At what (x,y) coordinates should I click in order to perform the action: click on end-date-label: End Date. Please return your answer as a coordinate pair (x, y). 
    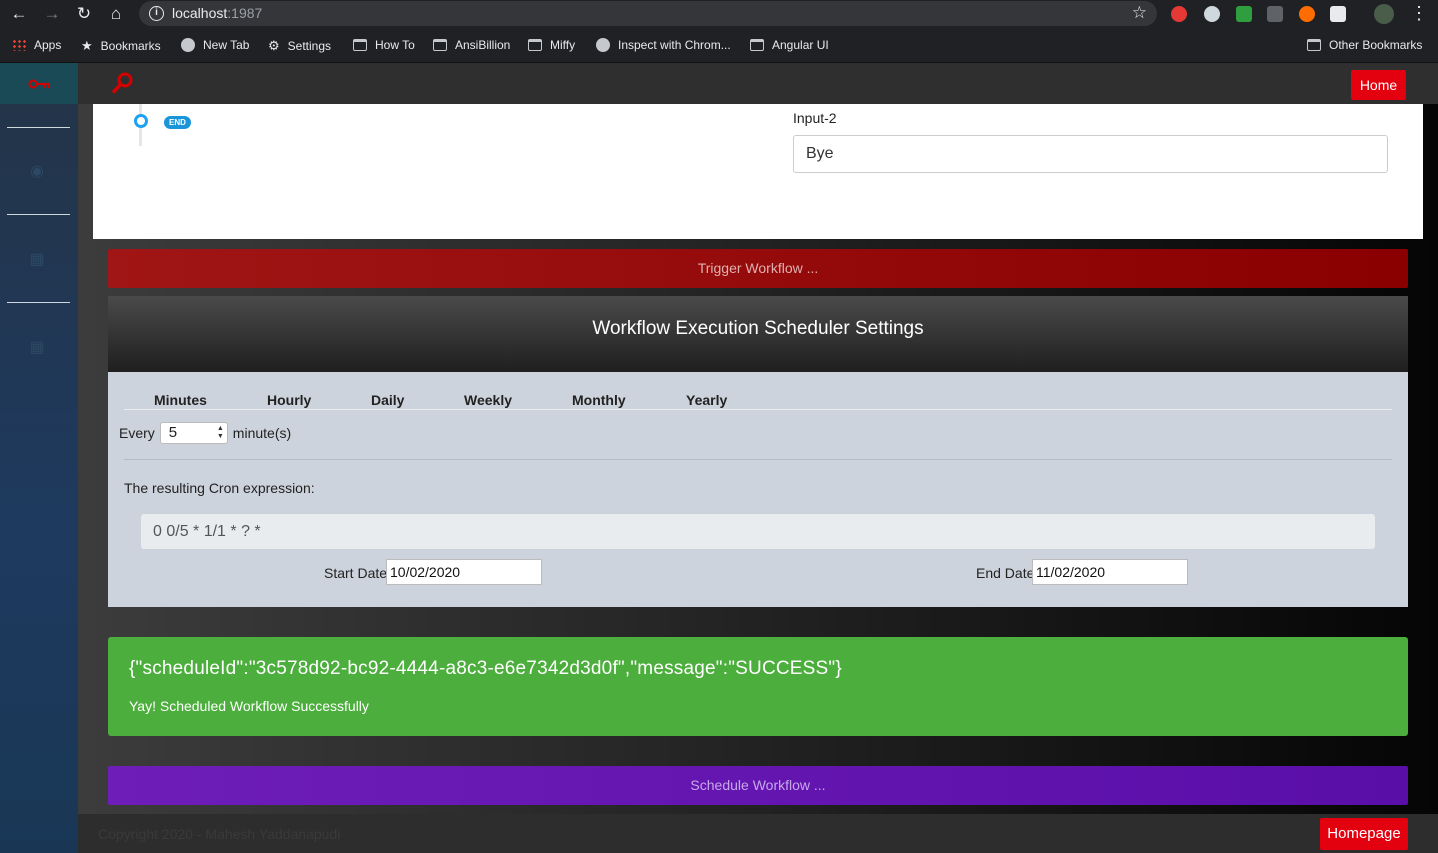
    Looking at the image, I should click on (1005, 573).